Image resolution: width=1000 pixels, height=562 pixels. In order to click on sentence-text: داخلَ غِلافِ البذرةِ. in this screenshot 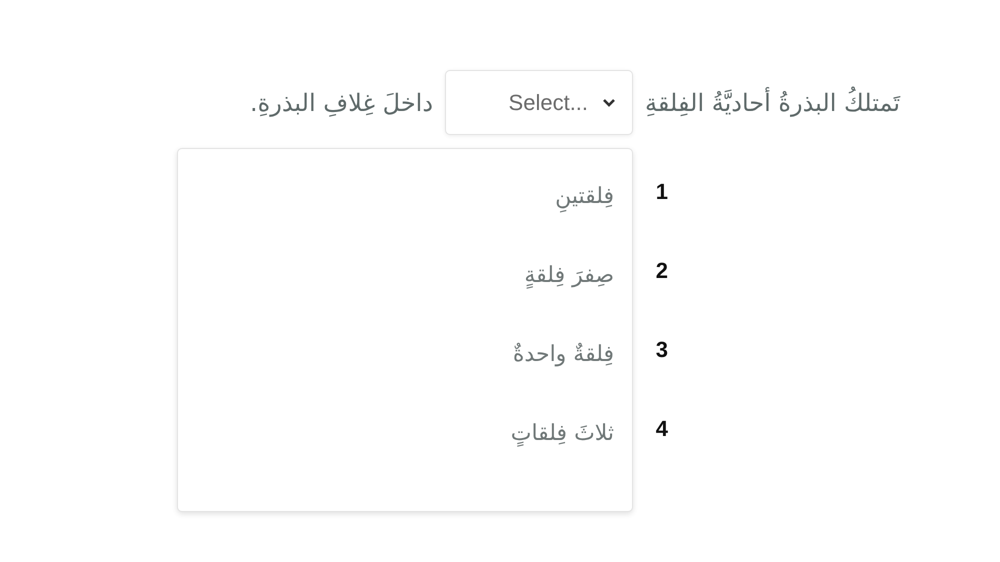, I will do `click(342, 103)`.